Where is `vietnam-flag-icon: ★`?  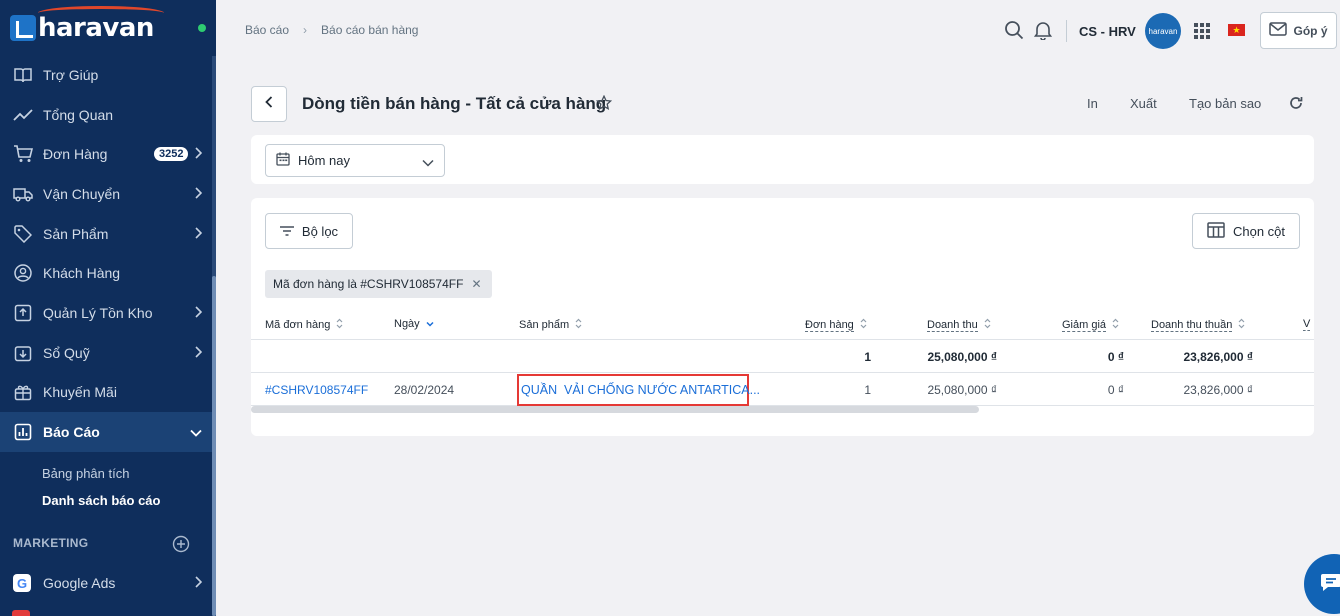 vietnam-flag-icon: ★ is located at coordinates (1236, 30).